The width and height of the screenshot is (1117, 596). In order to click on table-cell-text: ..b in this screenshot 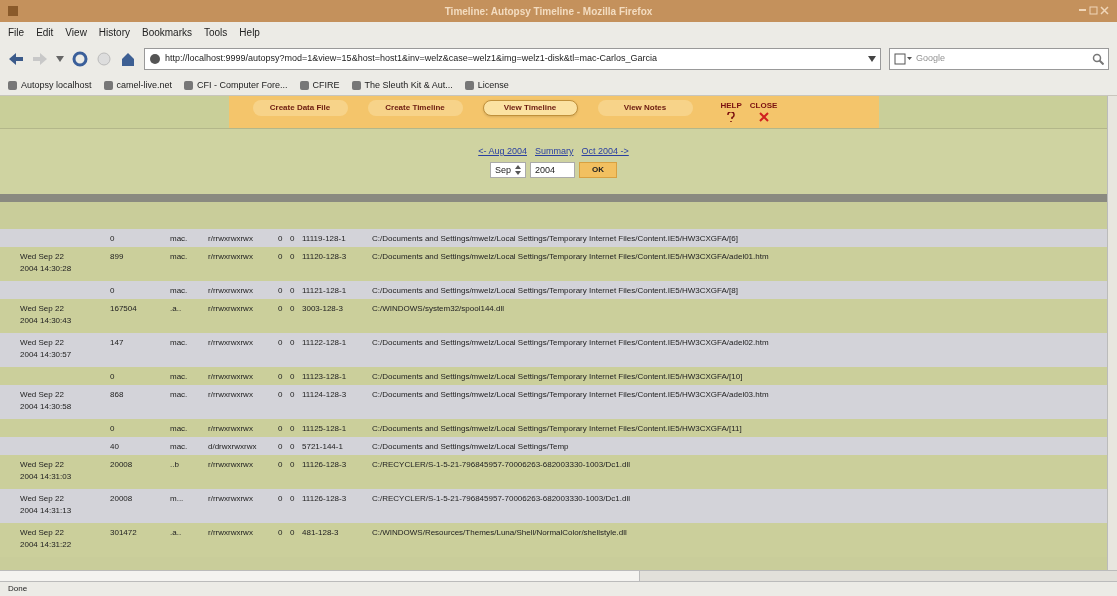, I will do `click(174, 464)`.